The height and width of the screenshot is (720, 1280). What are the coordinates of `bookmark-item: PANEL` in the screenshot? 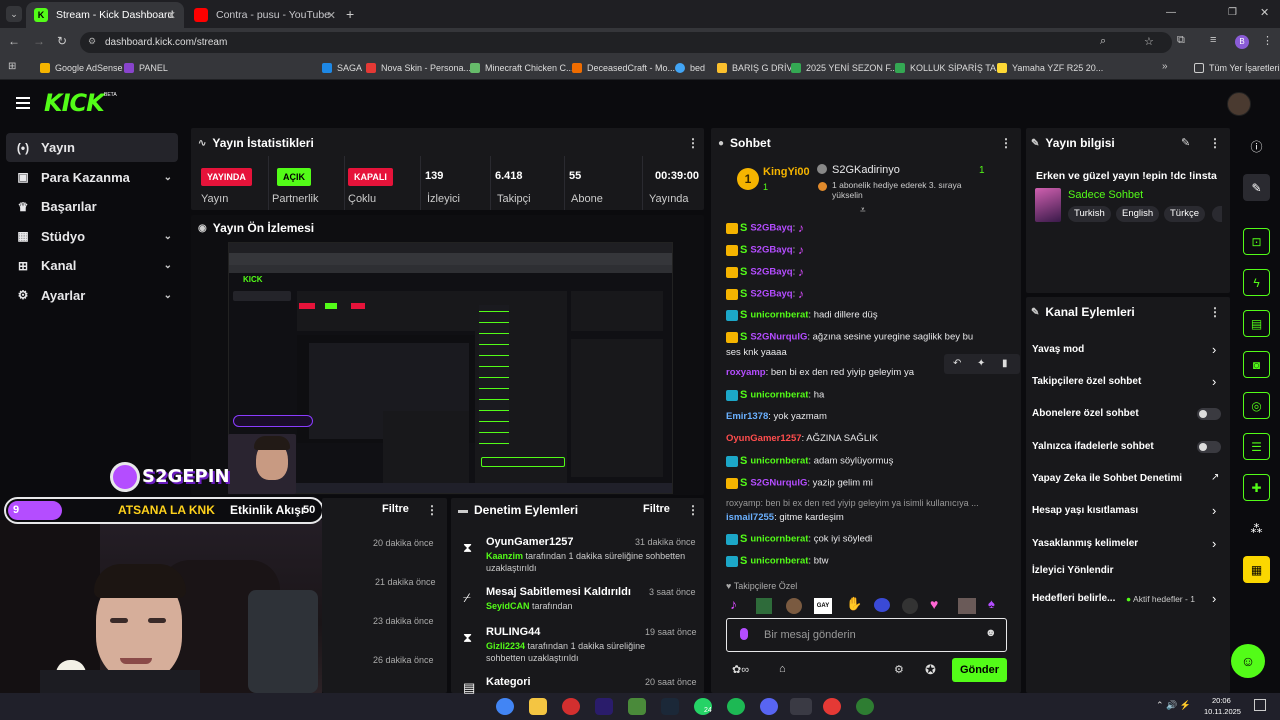 It's located at (146, 68).